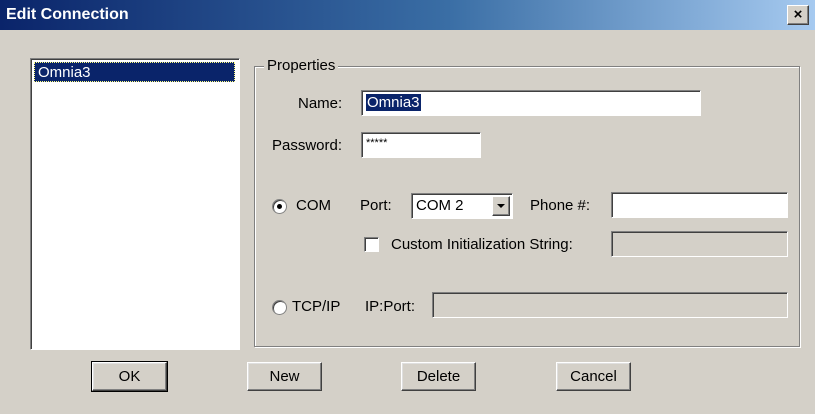 The image size is (815, 414). What do you see at coordinates (593, 376) in the screenshot?
I see `cancel-button: Cancel` at bounding box center [593, 376].